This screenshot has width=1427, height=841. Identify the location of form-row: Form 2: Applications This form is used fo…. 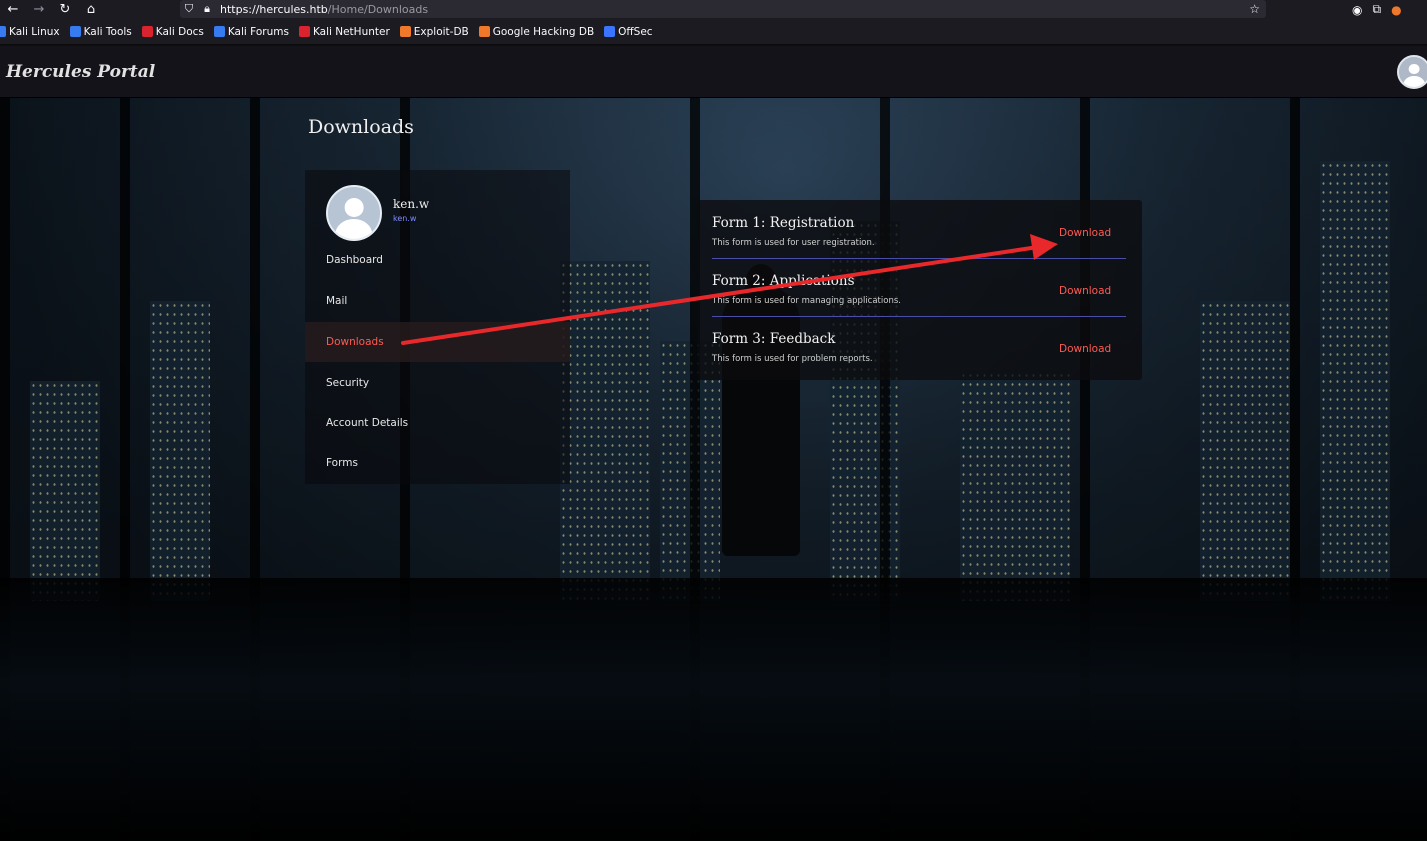
(919, 288).